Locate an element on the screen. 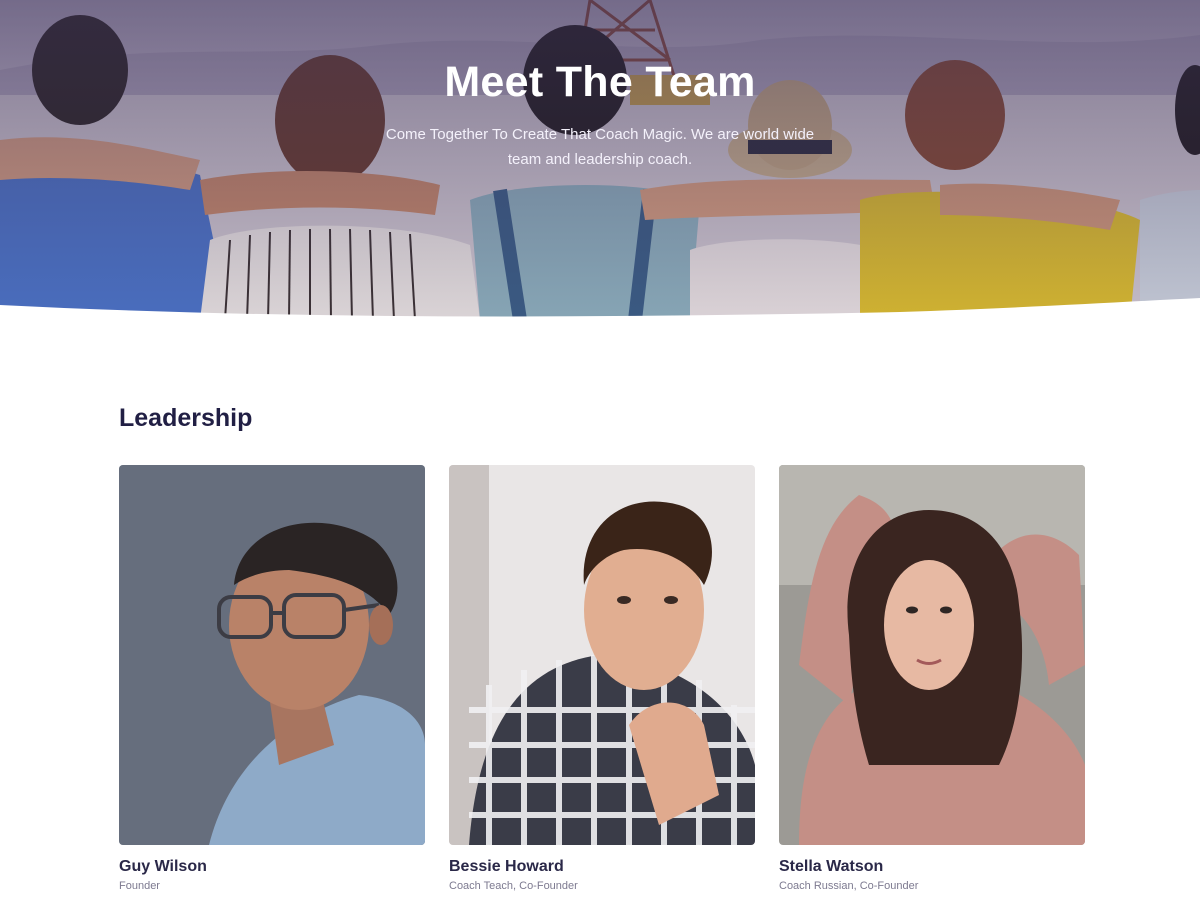 The image size is (1200, 900). team-member-card: Bessie Howard Coach Teach, Co-Founder is located at coordinates (602, 678).